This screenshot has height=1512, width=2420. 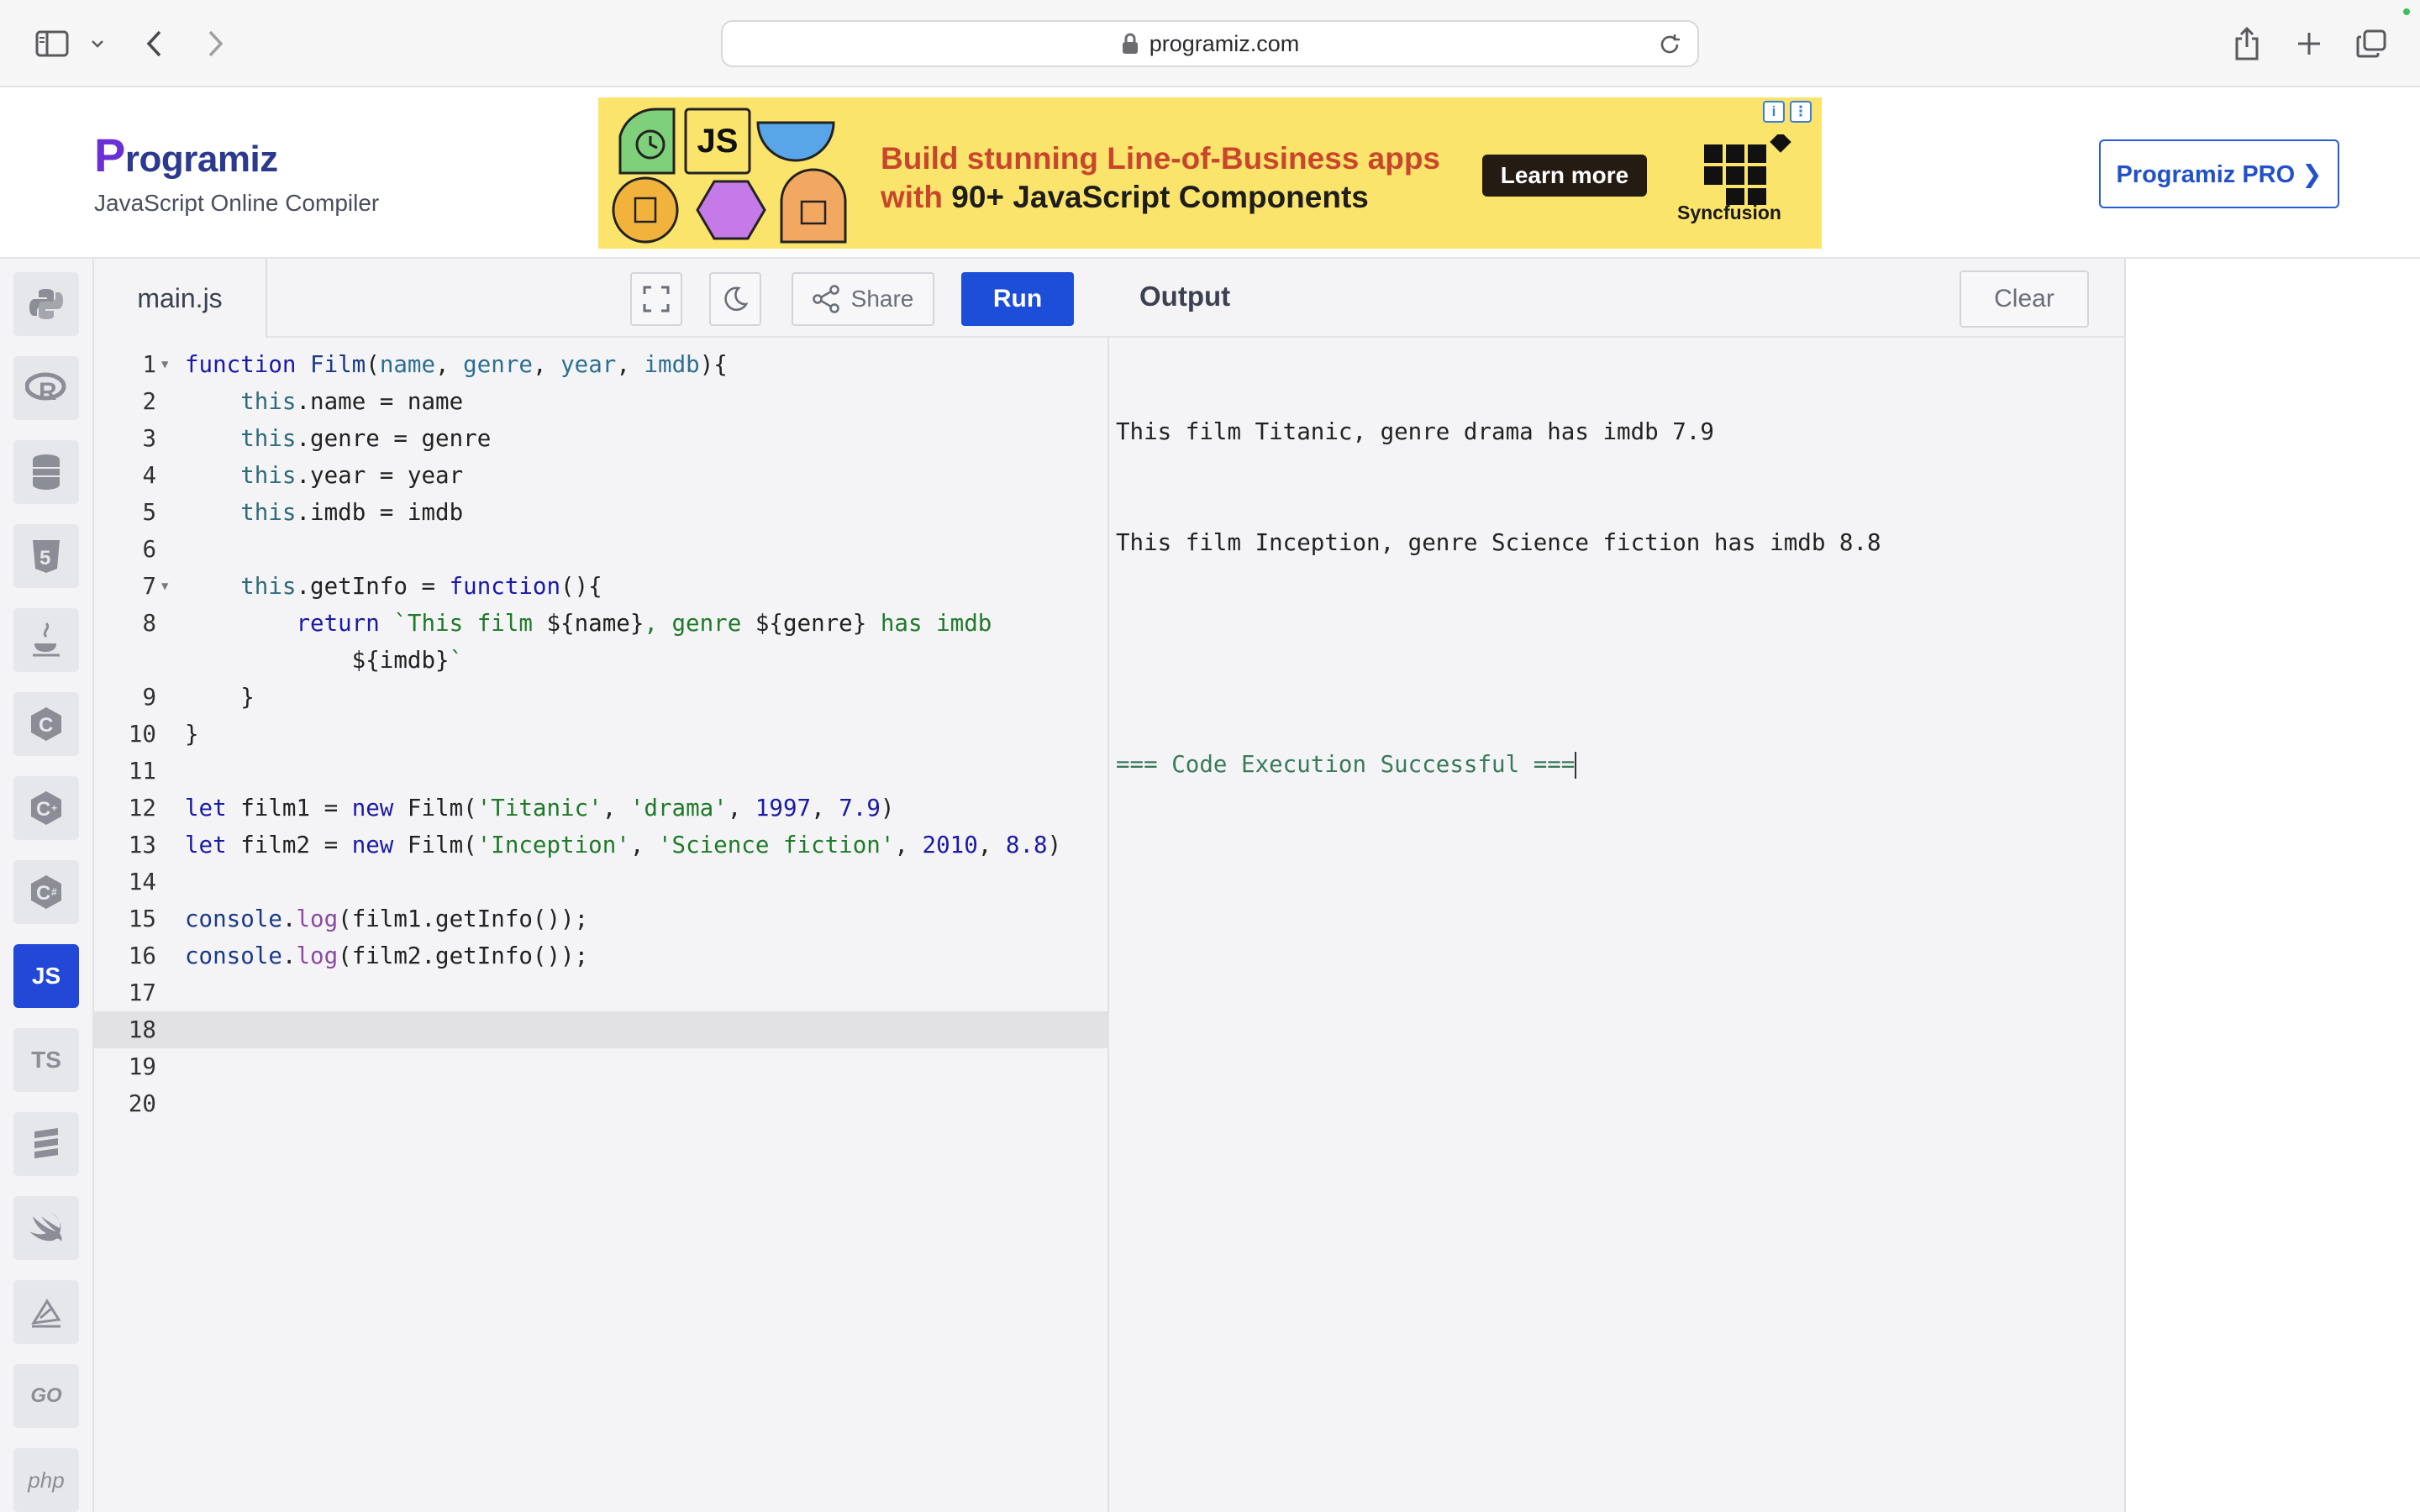 I want to click on tab-overview-icon, so click(x=2371, y=43).